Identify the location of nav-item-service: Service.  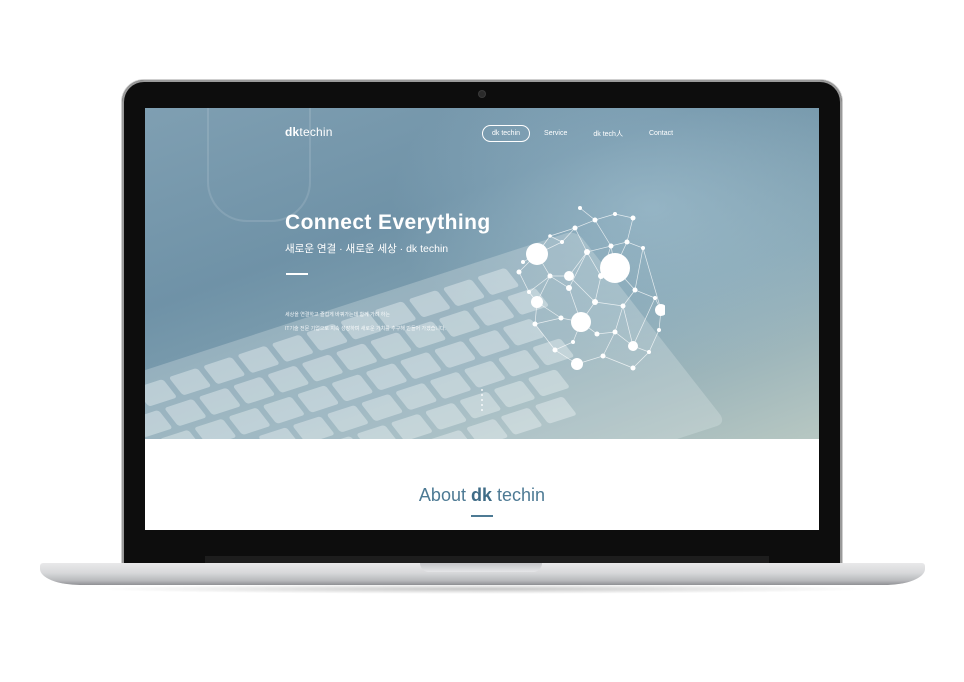
(555, 133).